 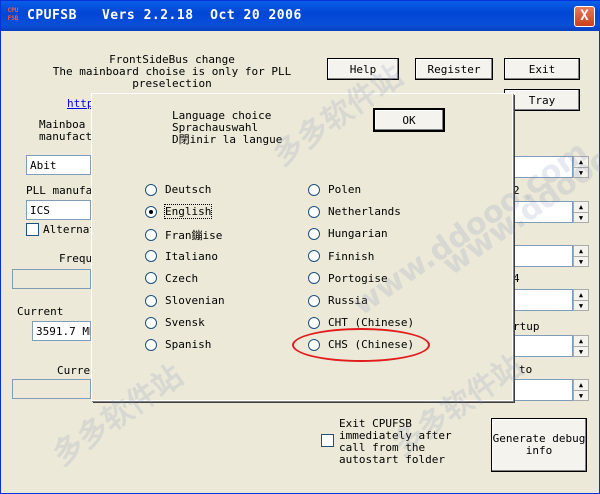 I want to click on exit-immediately-checkbox, so click(x=327, y=440).